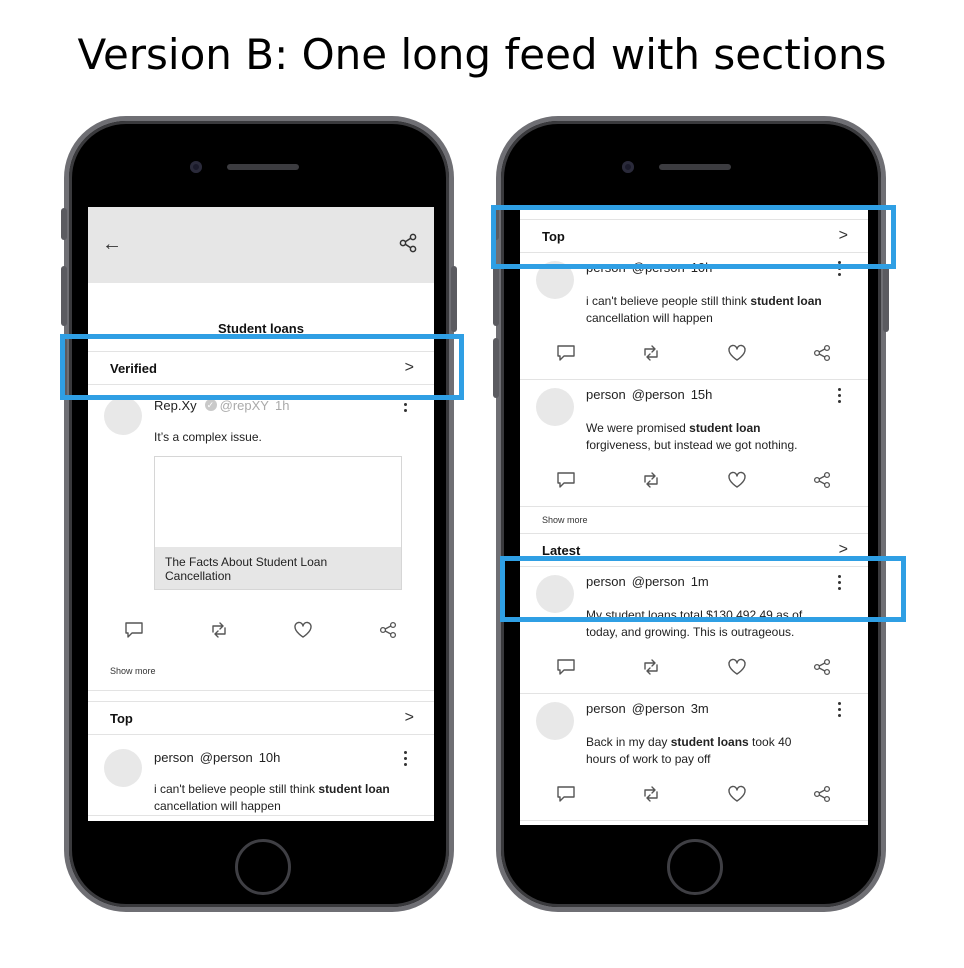 The width and height of the screenshot is (964, 968). Describe the element at coordinates (261, 718) in the screenshot. I see `section-header-top: Top >` at that location.